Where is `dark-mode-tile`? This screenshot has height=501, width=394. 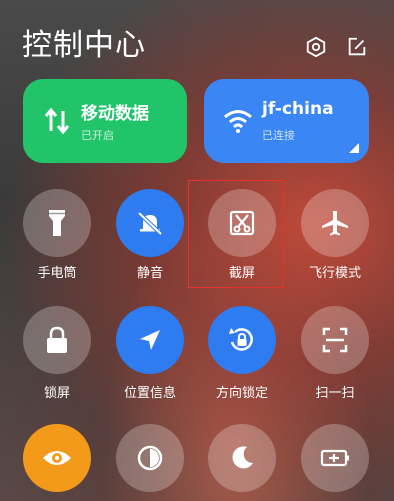
dark-mode-tile is located at coordinates (242, 458).